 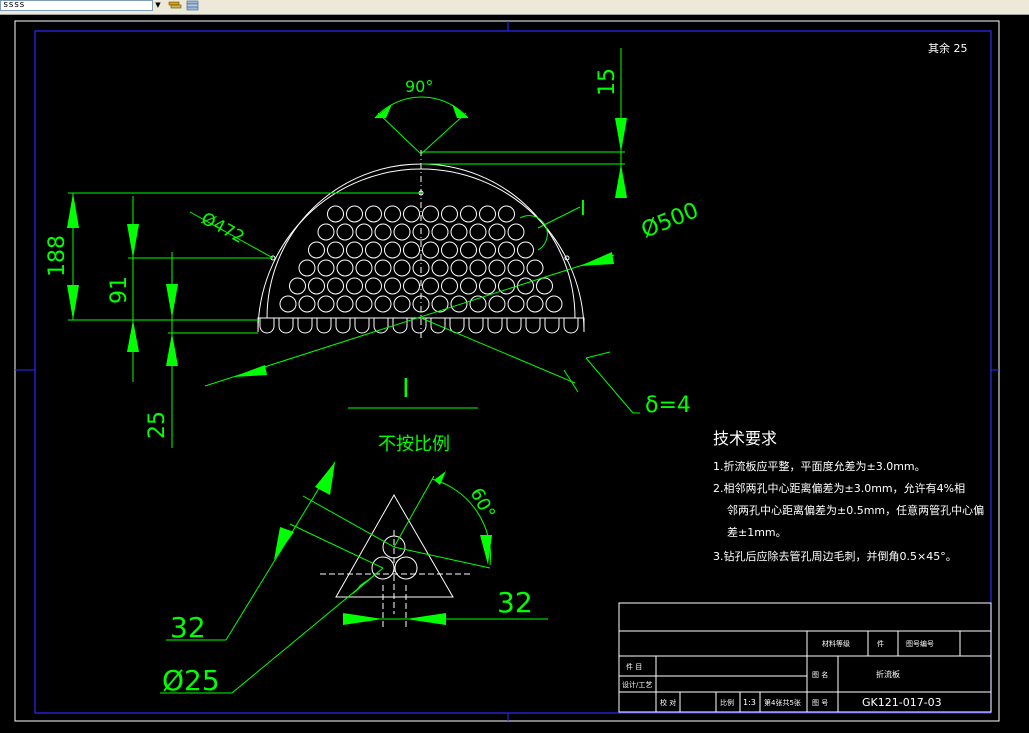 What do you see at coordinates (668, 702) in the screenshot?
I see `tb-check-label: 校 对` at bounding box center [668, 702].